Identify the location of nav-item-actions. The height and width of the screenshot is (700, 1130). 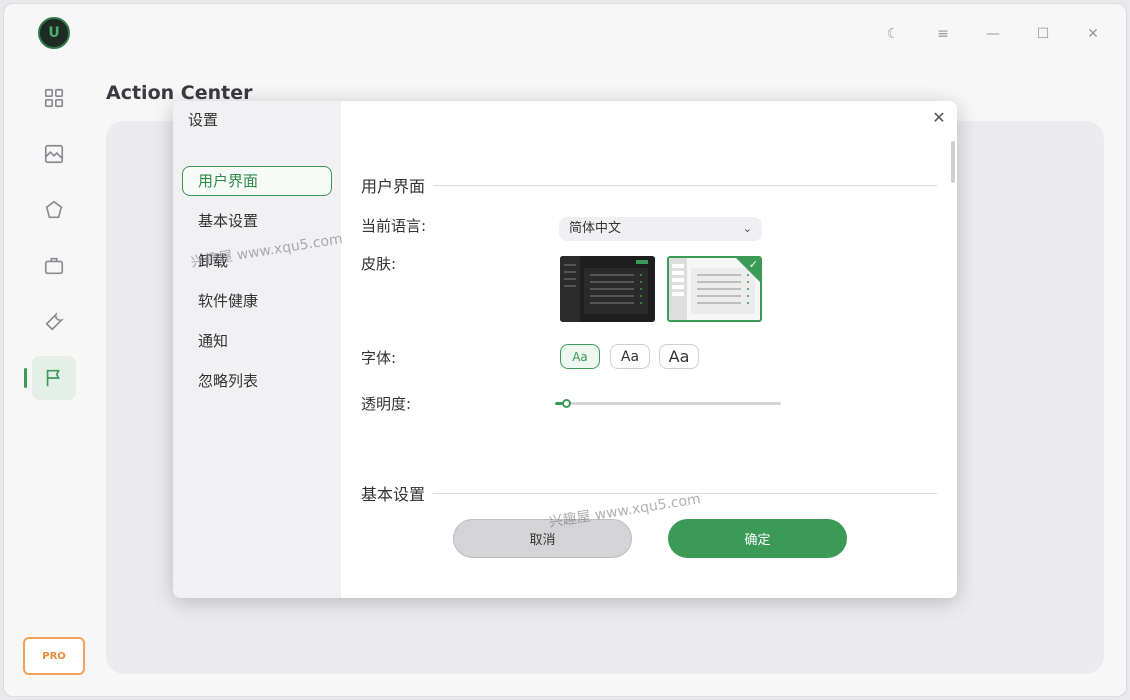
(50, 378).